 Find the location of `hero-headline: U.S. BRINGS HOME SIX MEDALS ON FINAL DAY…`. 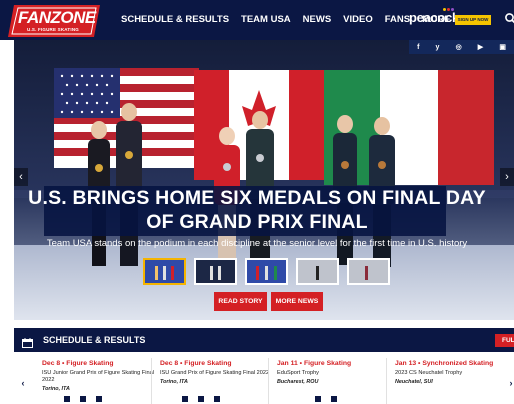

hero-headline: U.S. BRINGS HOME SIX MEDALS ON FINAL DAY… is located at coordinates (257, 210).